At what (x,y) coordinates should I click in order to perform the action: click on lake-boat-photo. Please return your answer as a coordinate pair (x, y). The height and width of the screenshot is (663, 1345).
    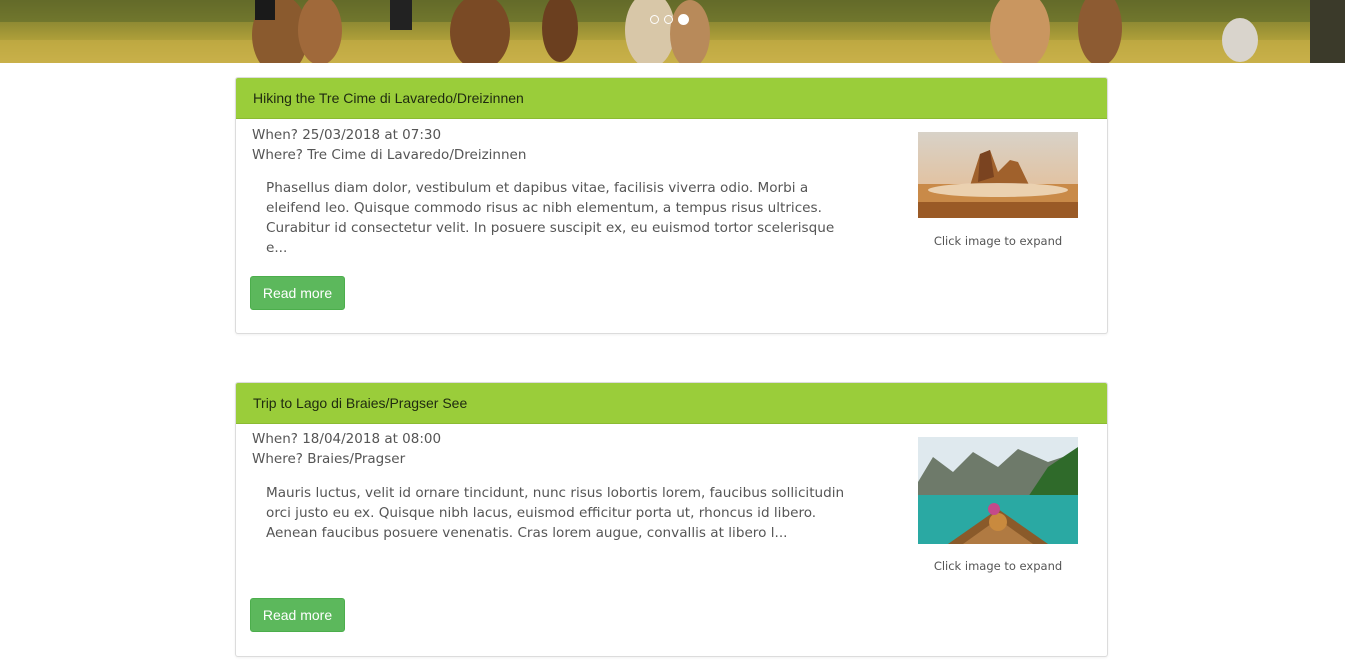
    Looking at the image, I should click on (998, 490).